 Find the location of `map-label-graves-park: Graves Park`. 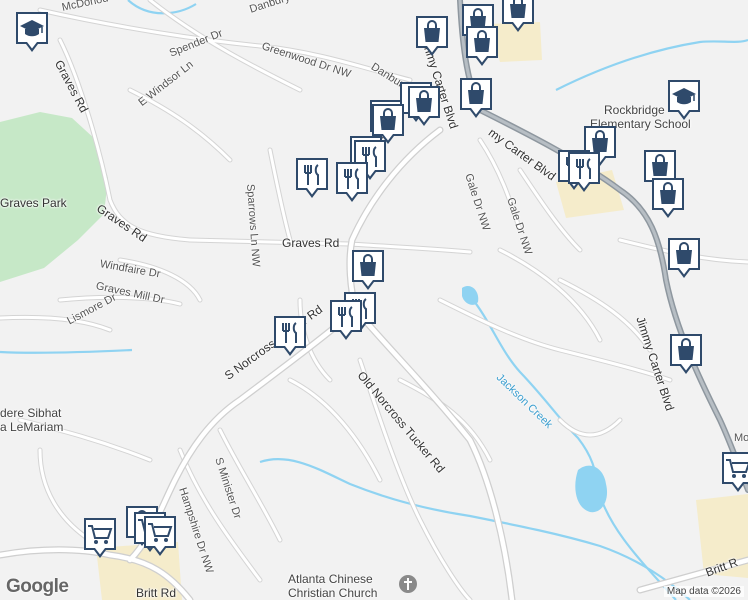

map-label-graves-park: Graves Park is located at coordinates (33, 203).